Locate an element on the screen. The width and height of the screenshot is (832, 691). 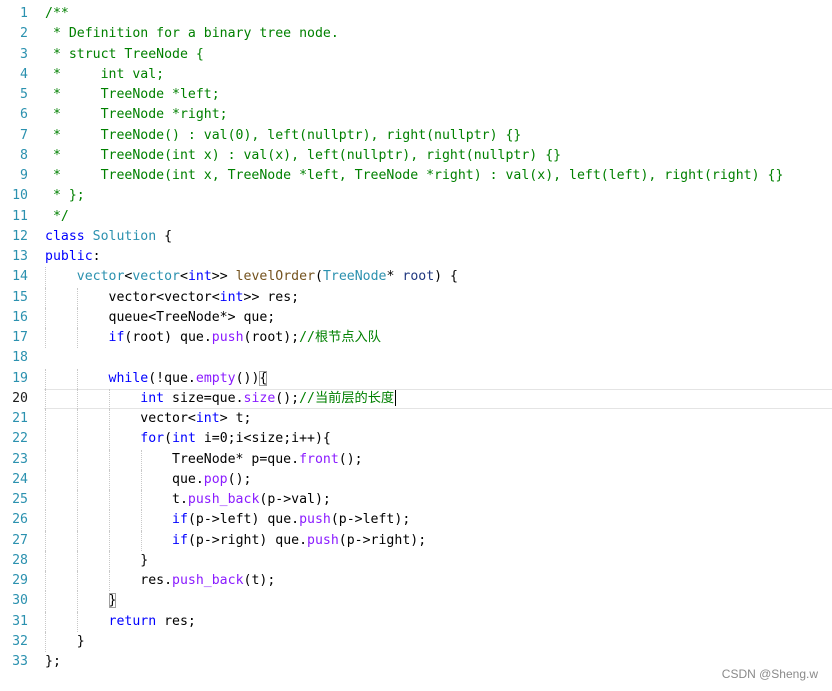
code-line: 12 class Solution { is located at coordinates (416, 237).